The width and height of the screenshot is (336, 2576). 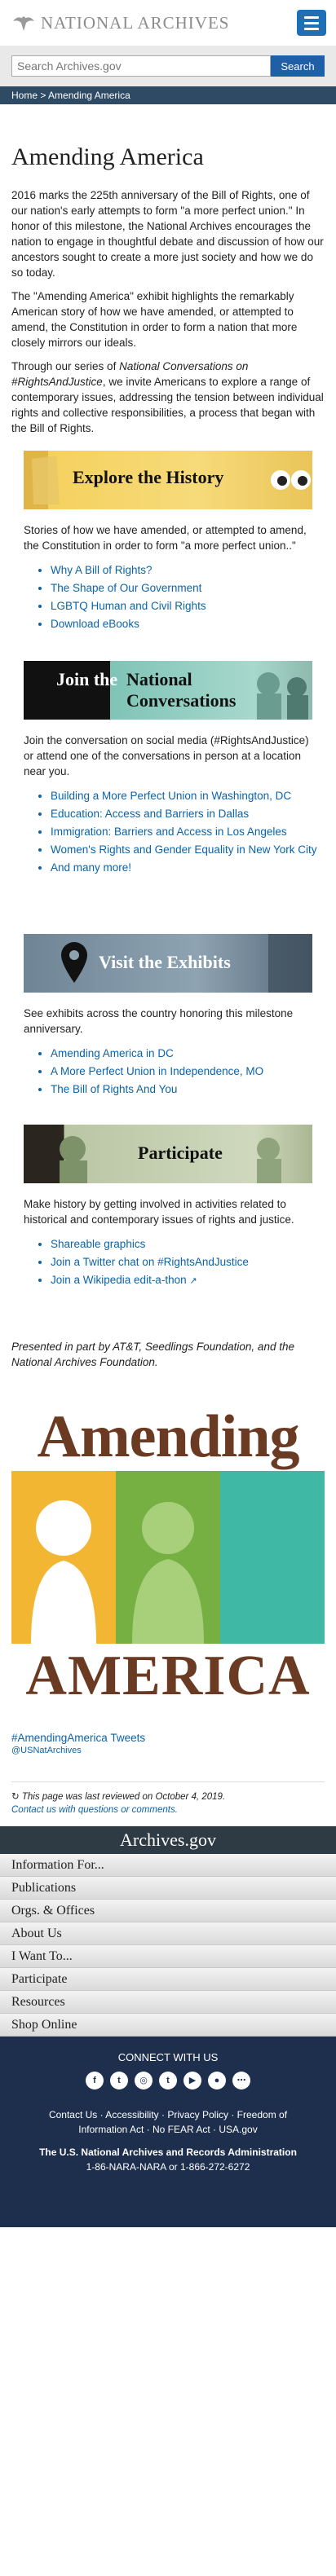 What do you see at coordinates (119, 1280) in the screenshot?
I see `link-wikipedia-edit-a-thon: Join a Wikipedia edit-a-thon` at bounding box center [119, 1280].